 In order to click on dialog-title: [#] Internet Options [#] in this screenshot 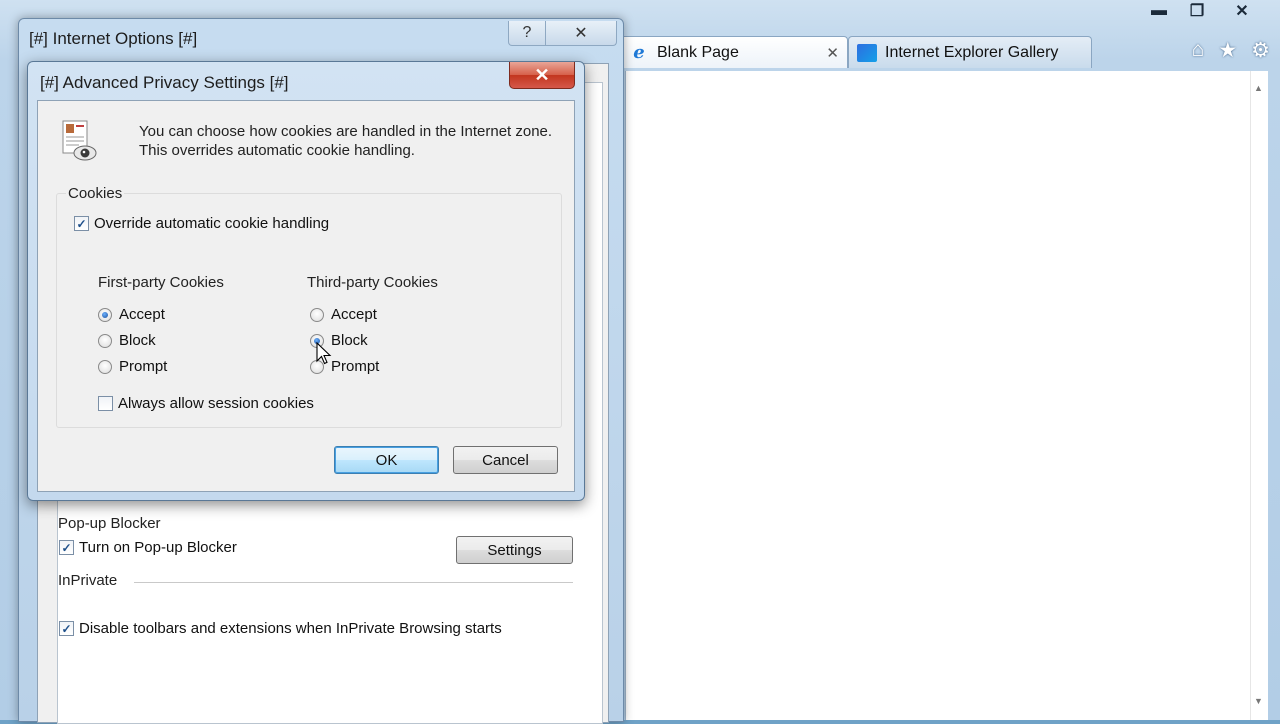, I will do `click(113, 38)`.